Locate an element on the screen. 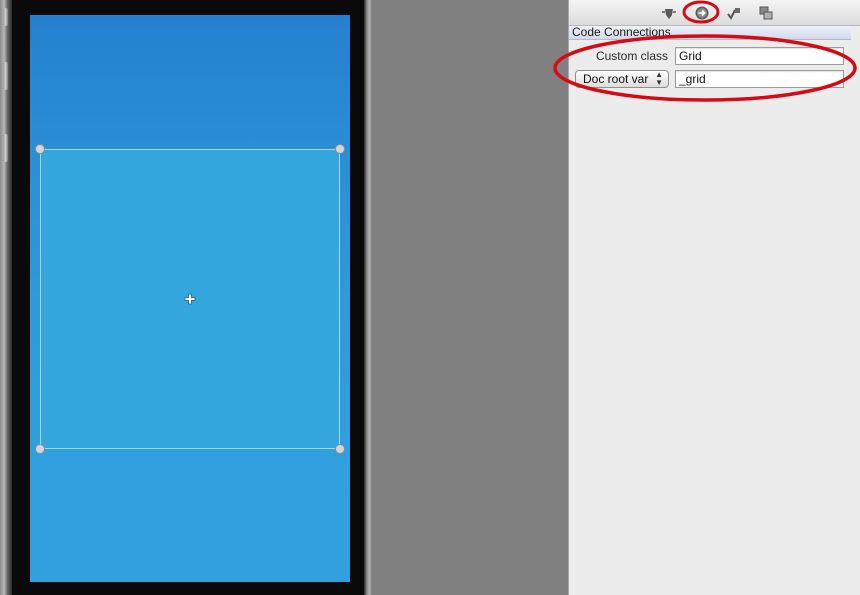 Image resolution: width=860 pixels, height=595 pixels. code-connections-icon is located at coordinates (702, 13).